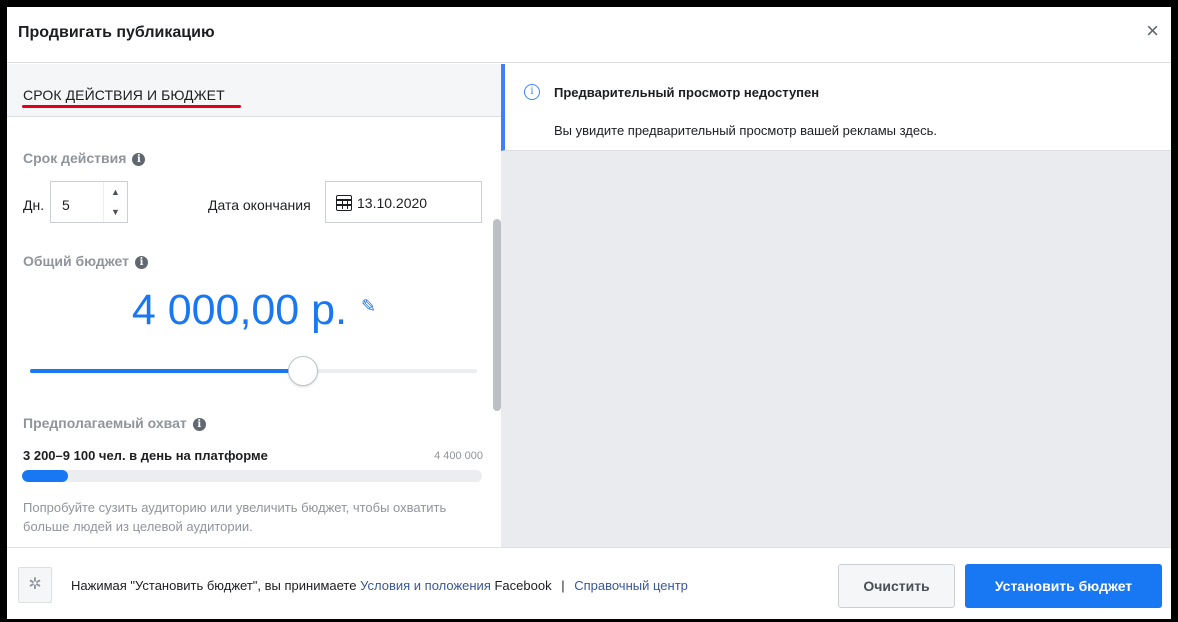  What do you see at coordinates (497, 315) in the screenshot?
I see `scrollbar` at bounding box center [497, 315].